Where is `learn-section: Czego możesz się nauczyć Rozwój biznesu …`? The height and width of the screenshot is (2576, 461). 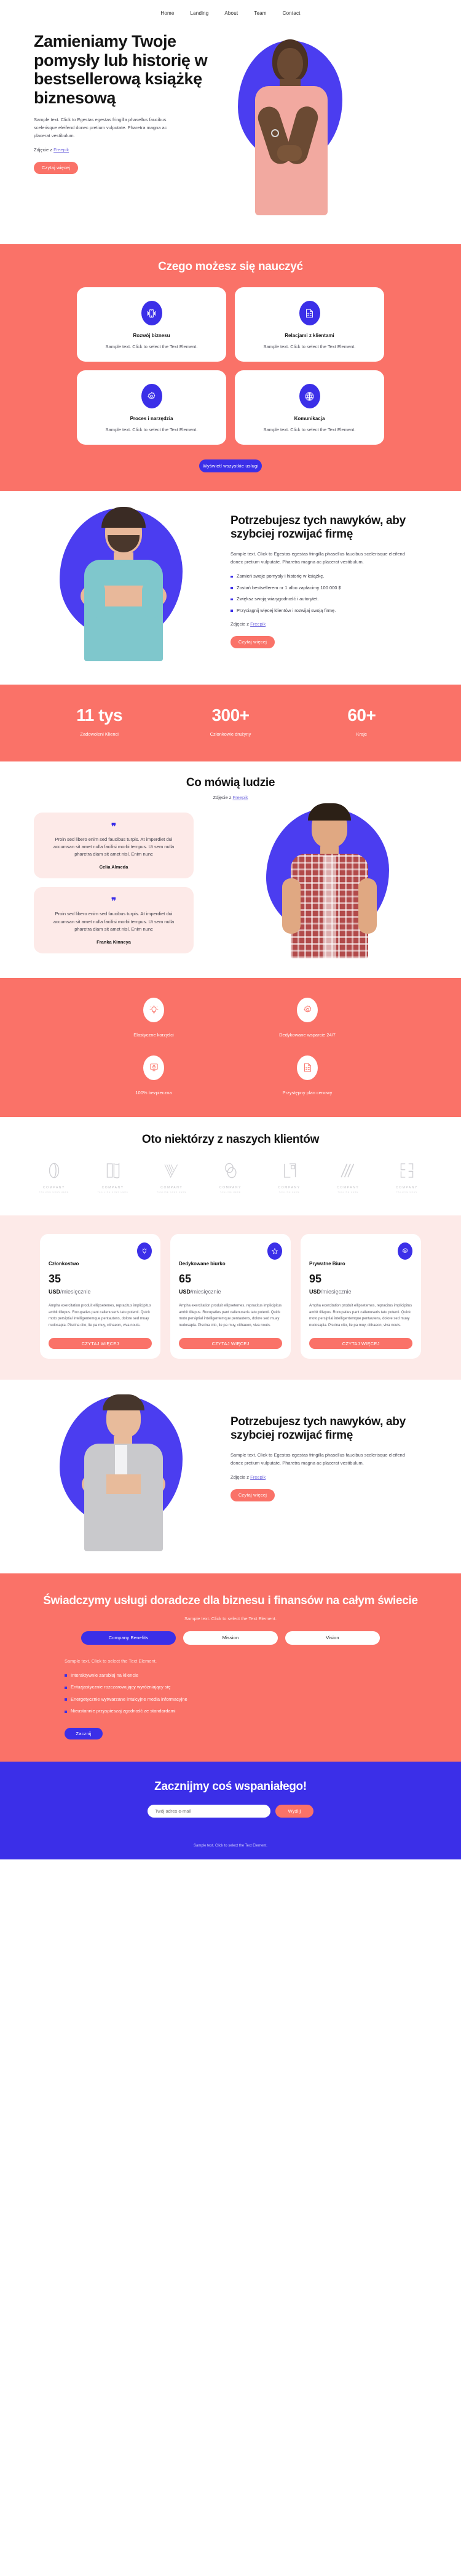 learn-section: Czego możesz się nauczyć Rozwój biznesu … is located at coordinates (230, 367).